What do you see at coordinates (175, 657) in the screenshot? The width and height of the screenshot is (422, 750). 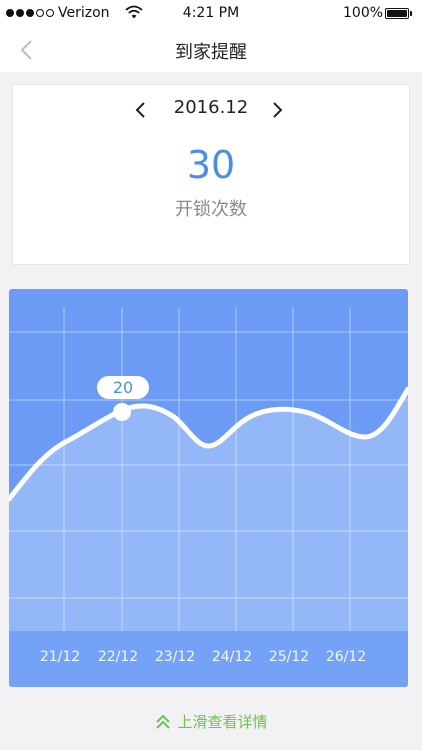 I see `x-axis-tick-label: 23/12` at bounding box center [175, 657].